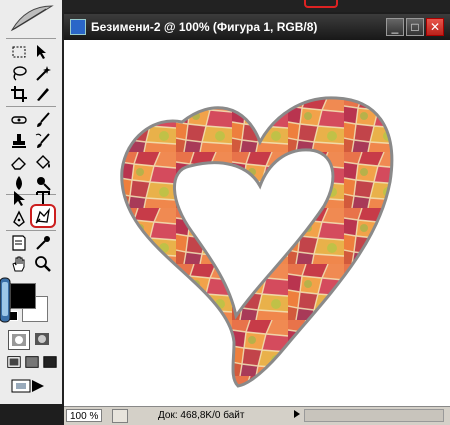 Image resolution: width=450 pixels, height=425 pixels. What do you see at coordinates (19, 162) in the screenshot?
I see `eraser-icon` at bounding box center [19, 162].